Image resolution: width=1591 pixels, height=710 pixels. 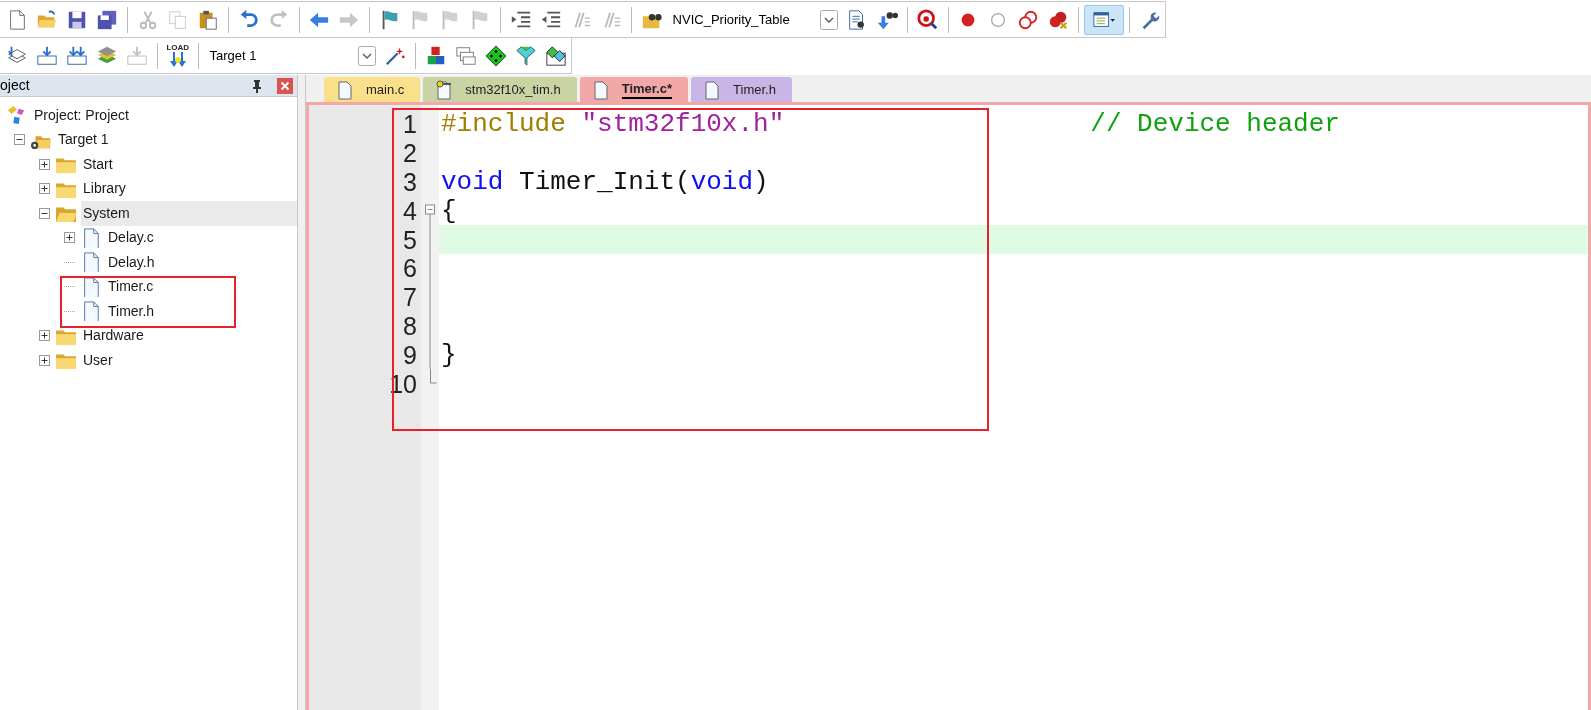 What do you see at coordinates (410, 354) in the screenshot?
I see `line-number: 9` at bounding box center [410, 354].